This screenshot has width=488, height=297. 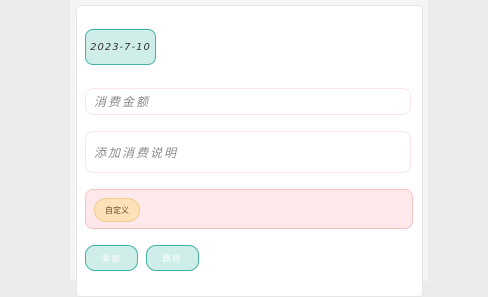 What do you see at coordinates (248, 101) in the screenshot?
I see `amount-input: 消费金额` at bounding box center [248, 101].